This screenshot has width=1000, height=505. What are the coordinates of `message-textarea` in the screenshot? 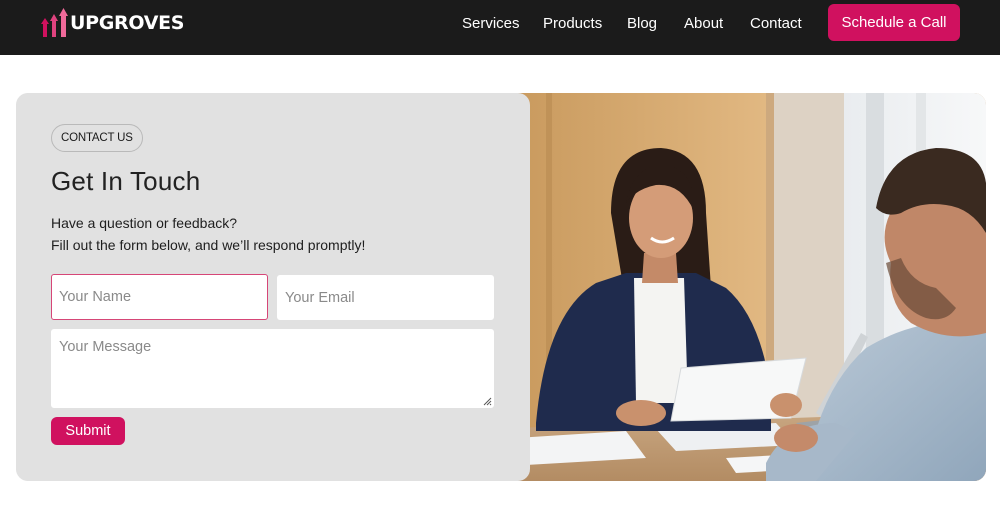 It's located at (272, 368).